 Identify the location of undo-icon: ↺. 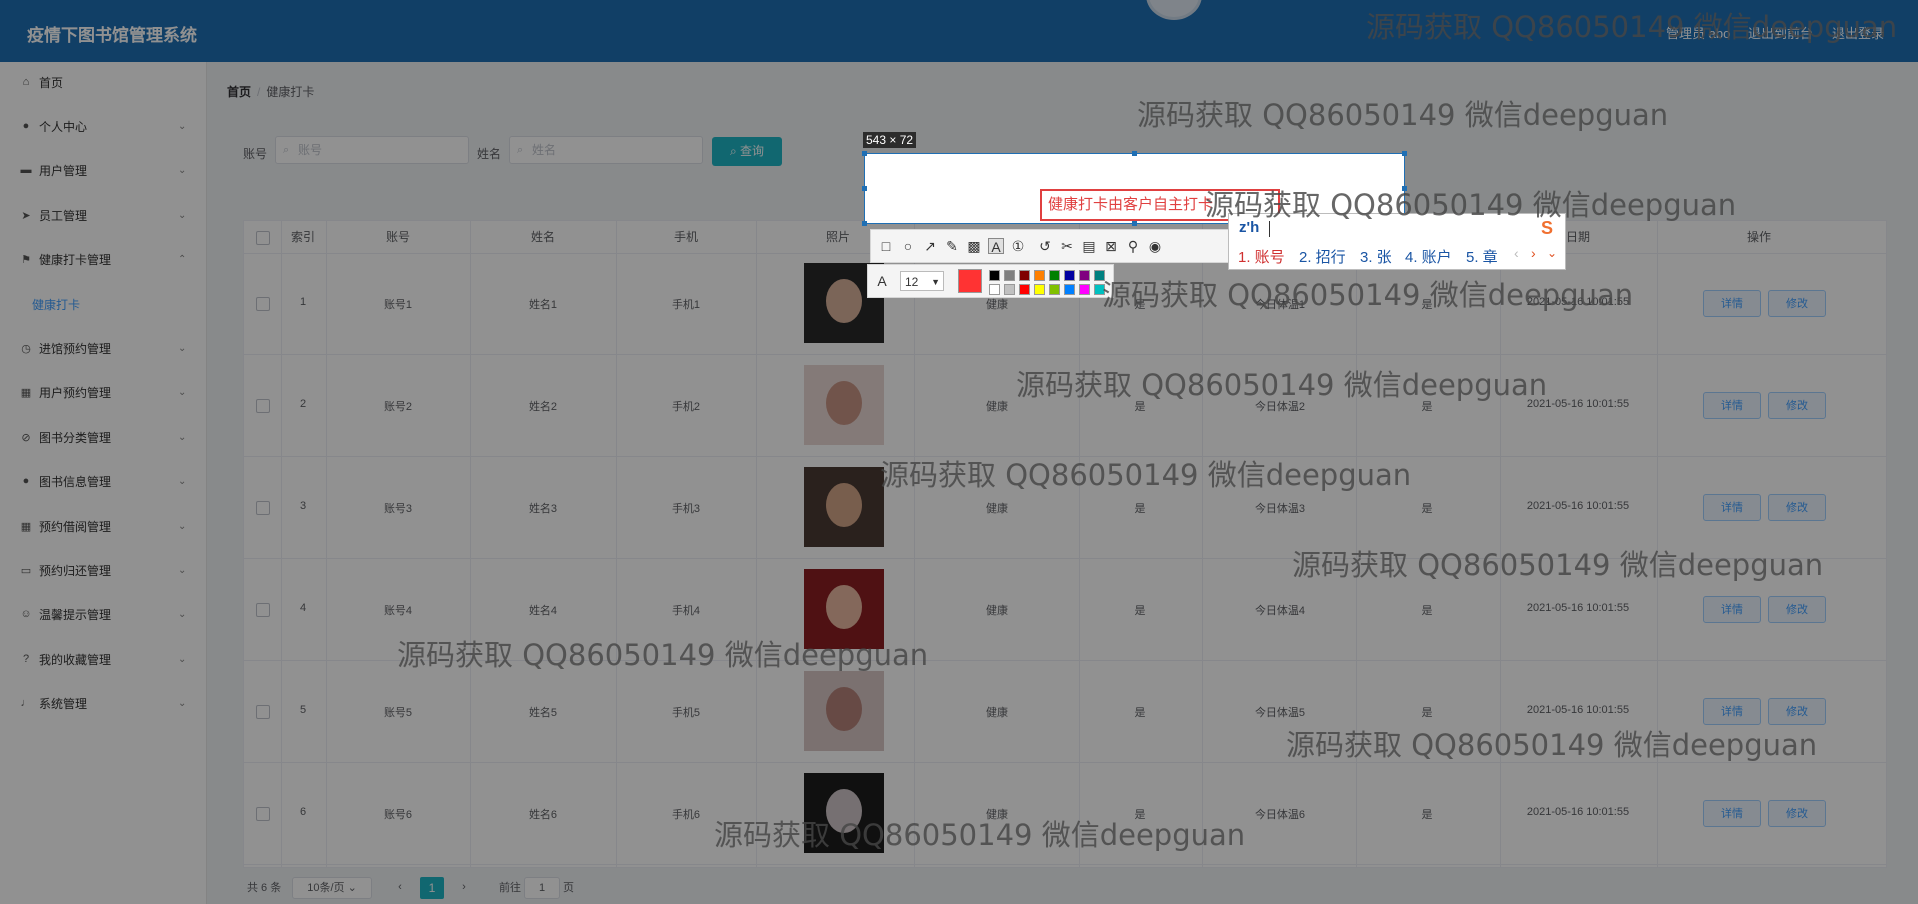
(1045, 246).